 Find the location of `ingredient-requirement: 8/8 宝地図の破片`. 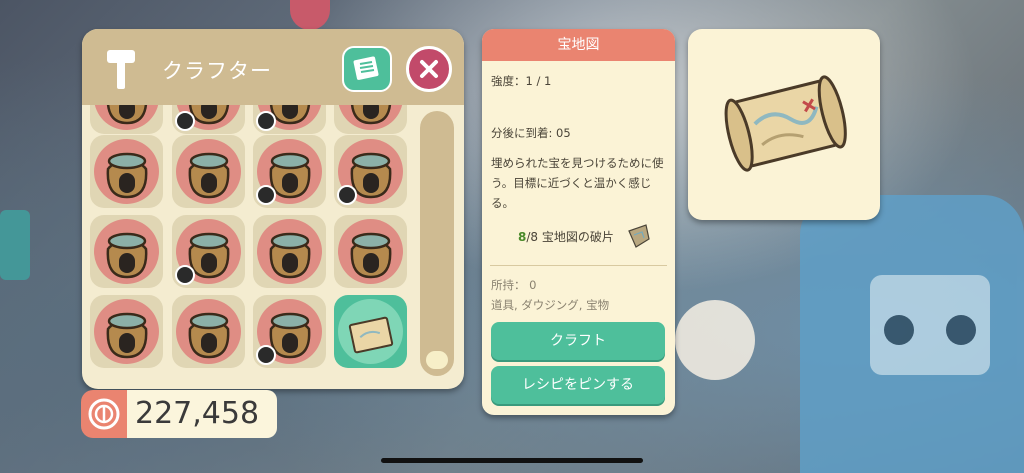

ingredient-requirement: 8/8 宝地図の破片 is located at coordinates (566, 236).